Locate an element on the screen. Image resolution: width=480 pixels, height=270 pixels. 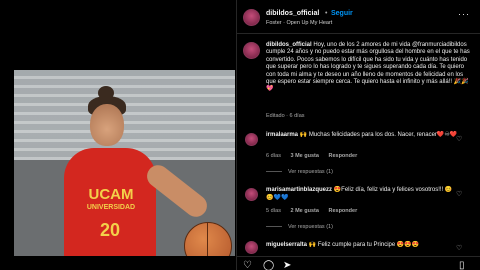
comment-likes: 3 Me gusta is located at coordinates (305, 156).